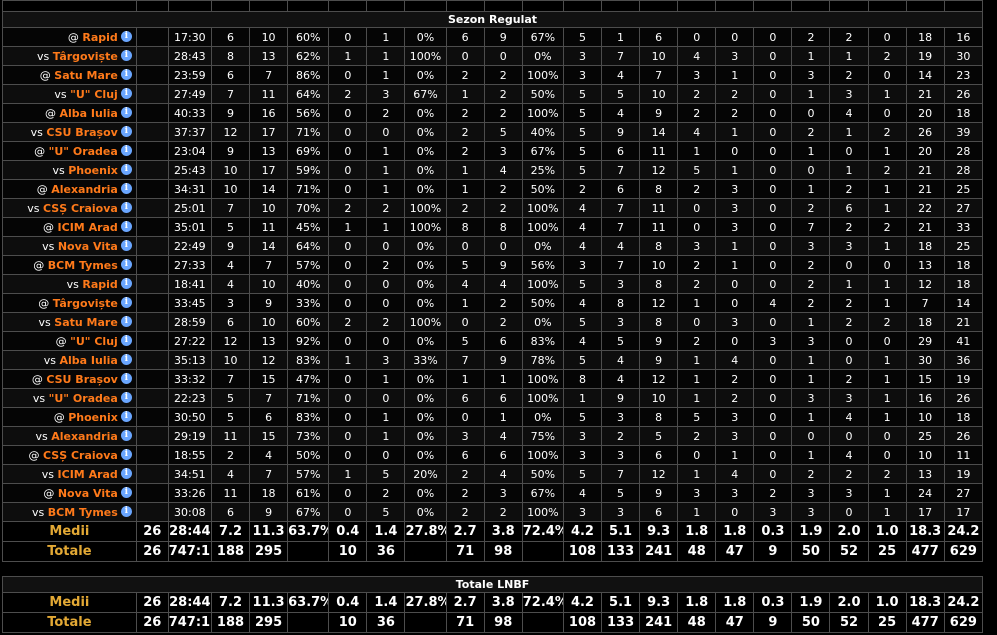  Describe the element at coordinates (503, 622) in the screenshot. I see `summary-cell: 98` at that location.